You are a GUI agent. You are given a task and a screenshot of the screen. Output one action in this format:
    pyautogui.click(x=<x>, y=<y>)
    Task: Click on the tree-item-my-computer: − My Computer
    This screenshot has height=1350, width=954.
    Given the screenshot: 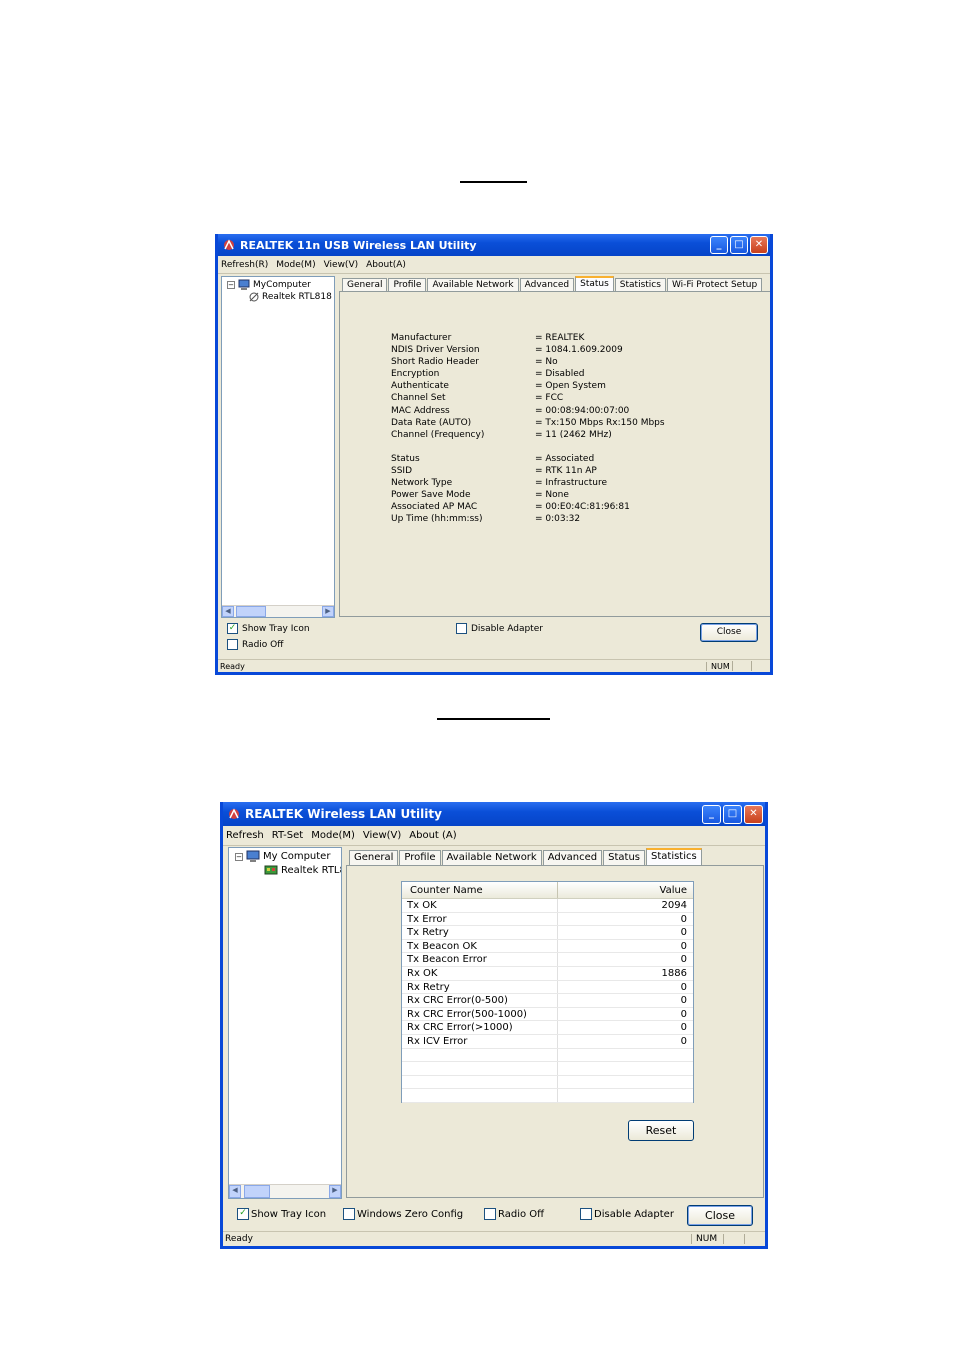 What is the action you would take?
    pyautogui.click(x=282, y=856)
    